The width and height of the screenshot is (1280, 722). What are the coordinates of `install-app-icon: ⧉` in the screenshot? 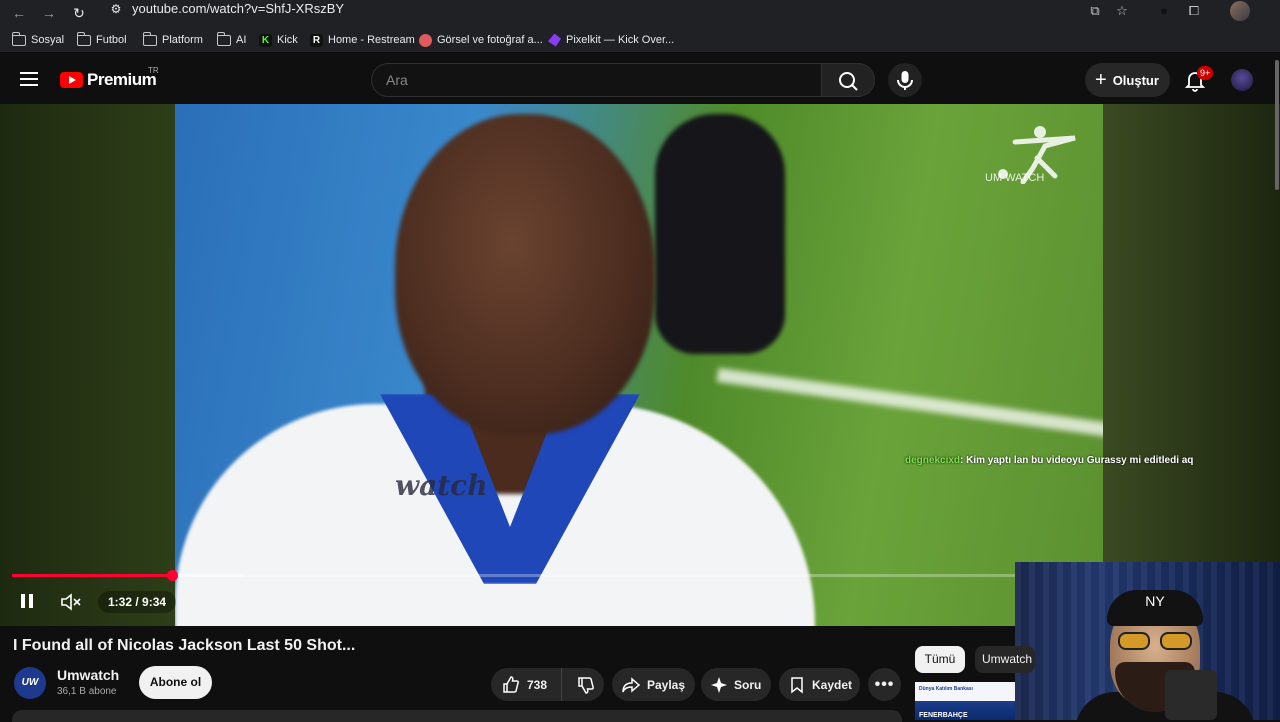 It's located at (1095, 11).